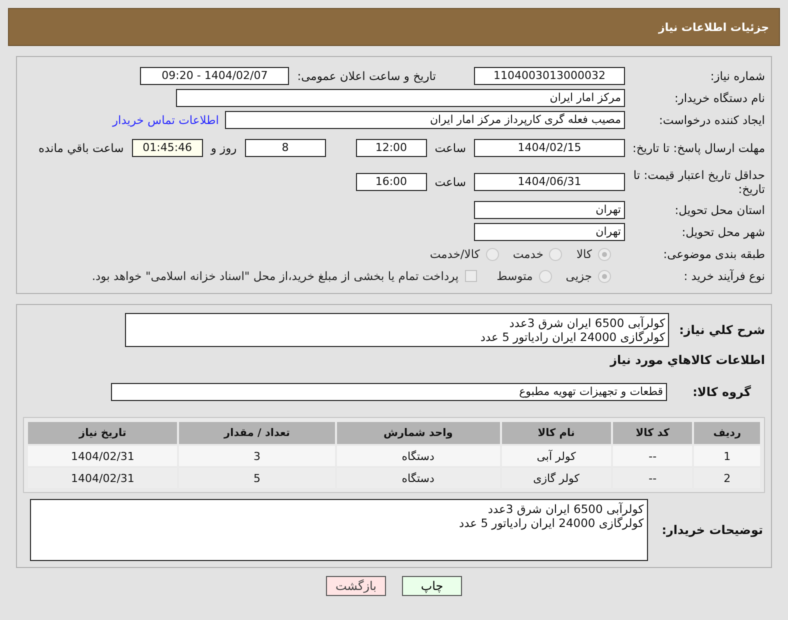 This screenshot has height=620, width=788. What do you see at coordinates (698, 148) in the screenshot?
I see `field-label: مهلت ارسال پاسخ: تا تاریخ:` at bounding box center [698, 148].